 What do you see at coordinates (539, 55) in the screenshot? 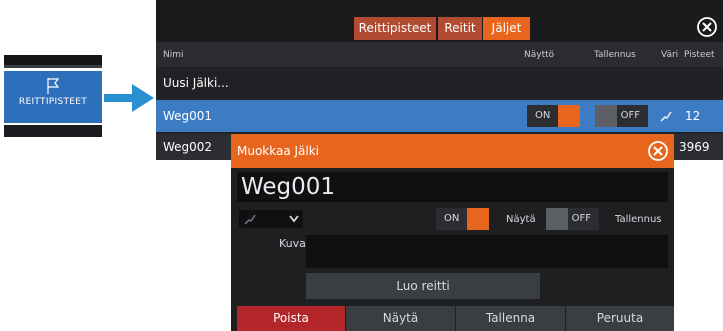
I see `column-display: Näyttö` at bounding box center [539, 55].